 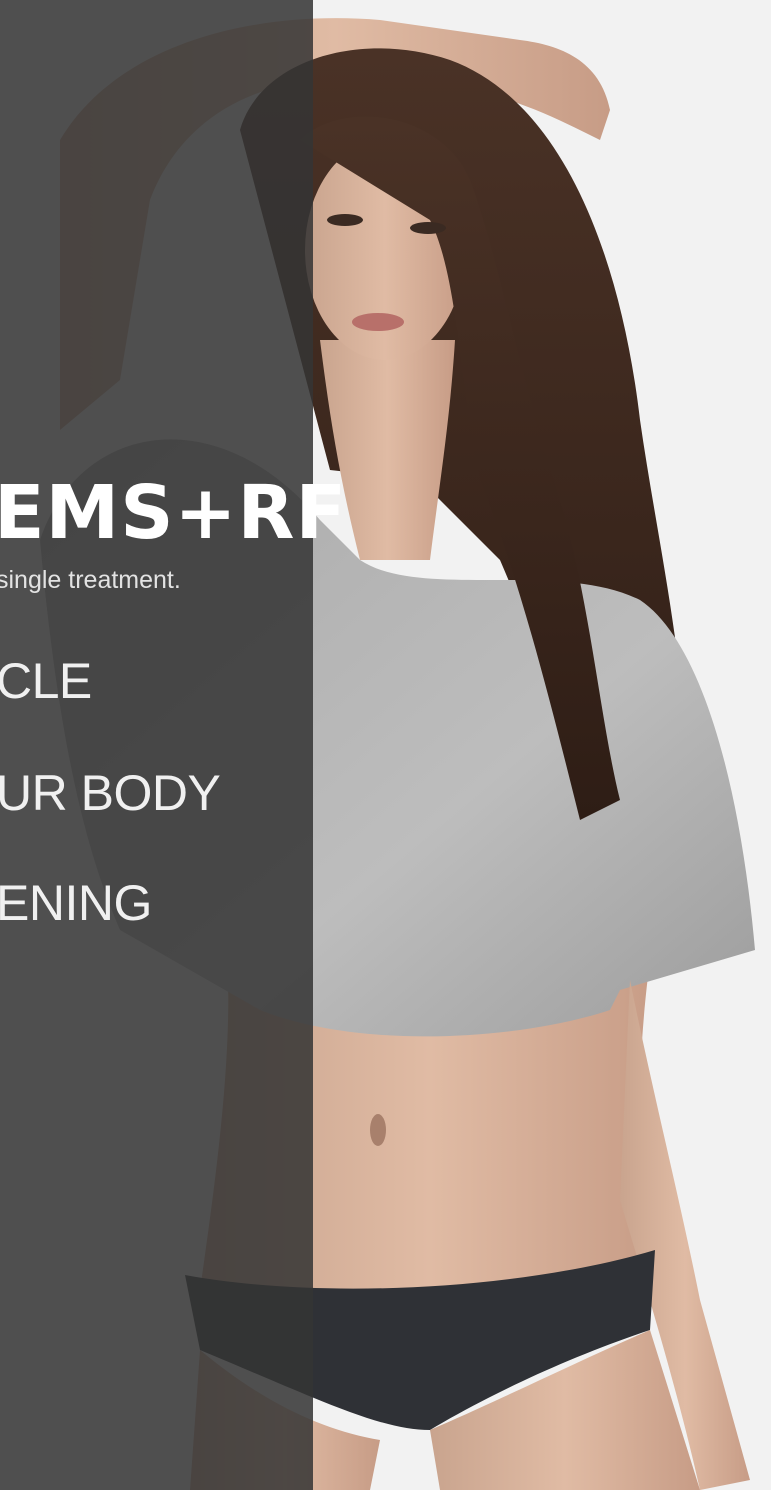 I want to click on feature-line-3: ENING, so click(x=76, y=903).